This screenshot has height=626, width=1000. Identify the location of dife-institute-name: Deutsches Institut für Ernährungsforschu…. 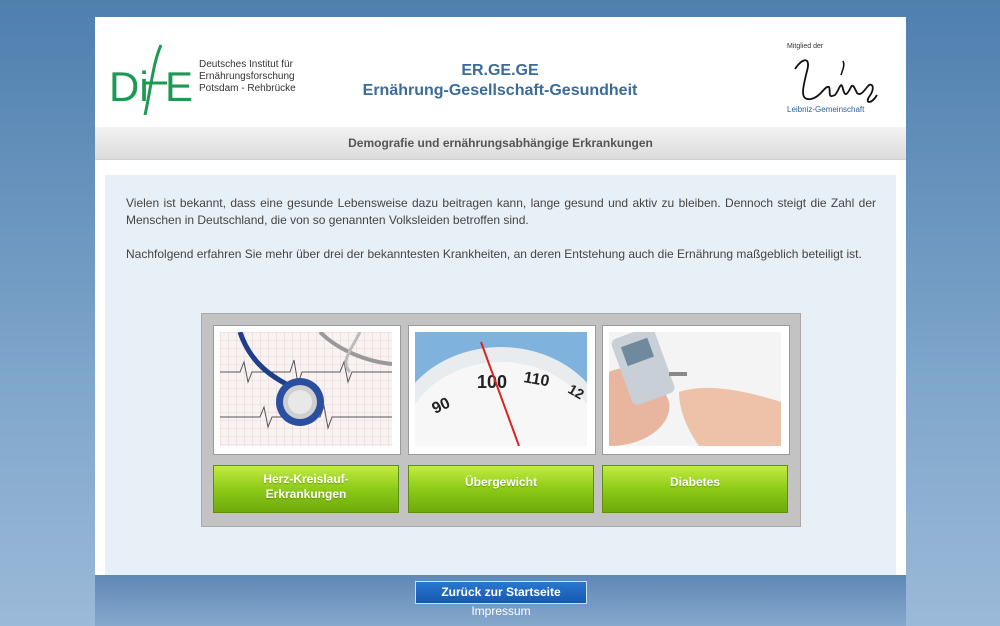
(247, 77).